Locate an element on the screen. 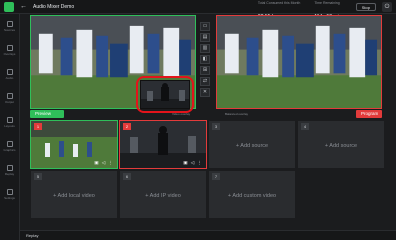 The image size is (396, 240). source-tile-1: 1 ▣ ◁ ⋮ is located at coordinates (74, 144).